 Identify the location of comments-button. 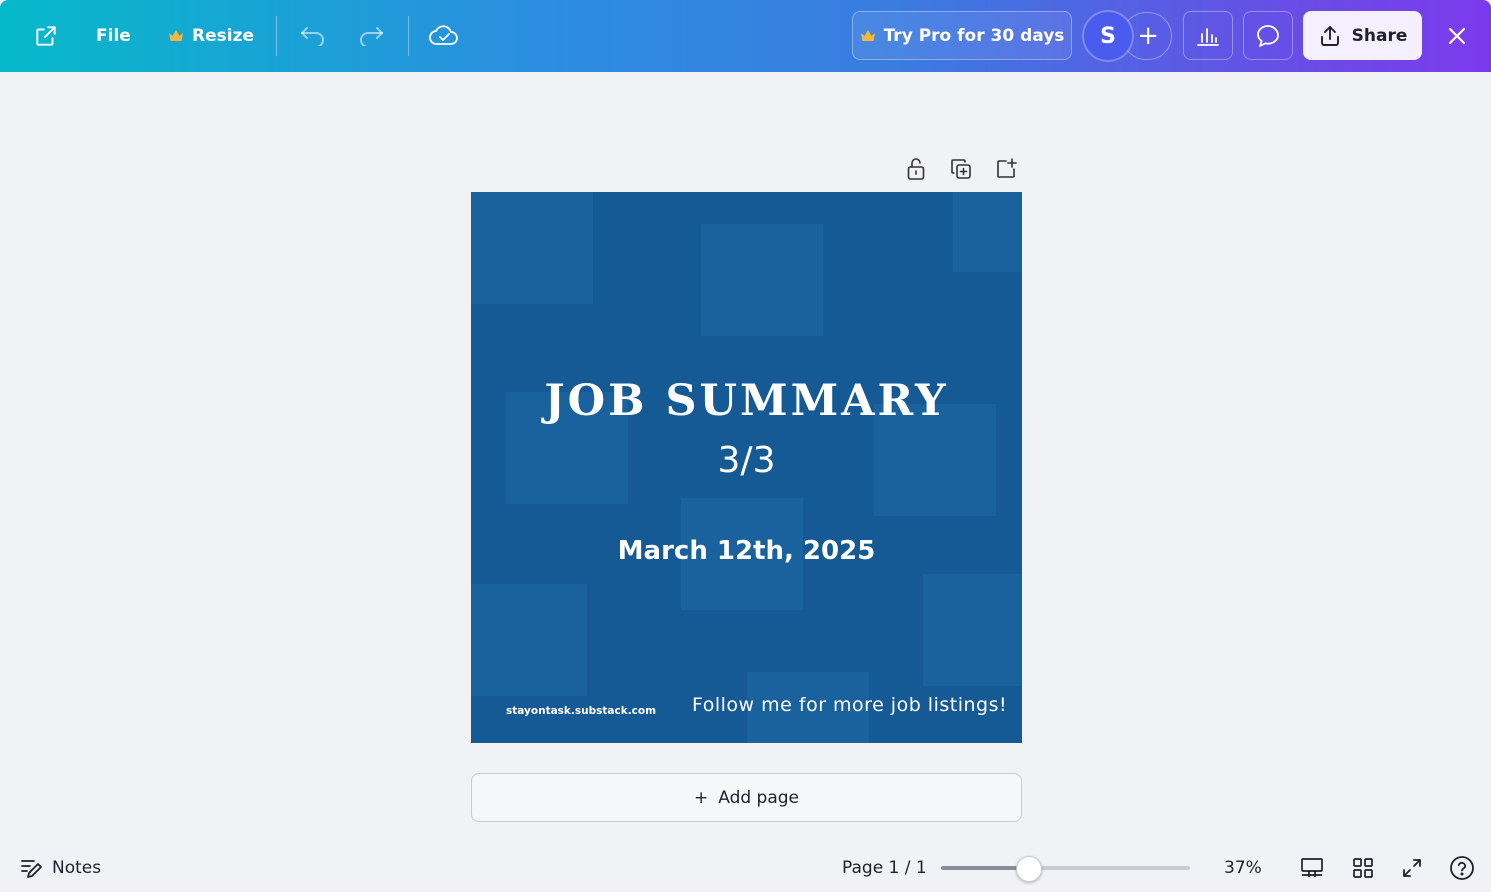
(1268, 35).